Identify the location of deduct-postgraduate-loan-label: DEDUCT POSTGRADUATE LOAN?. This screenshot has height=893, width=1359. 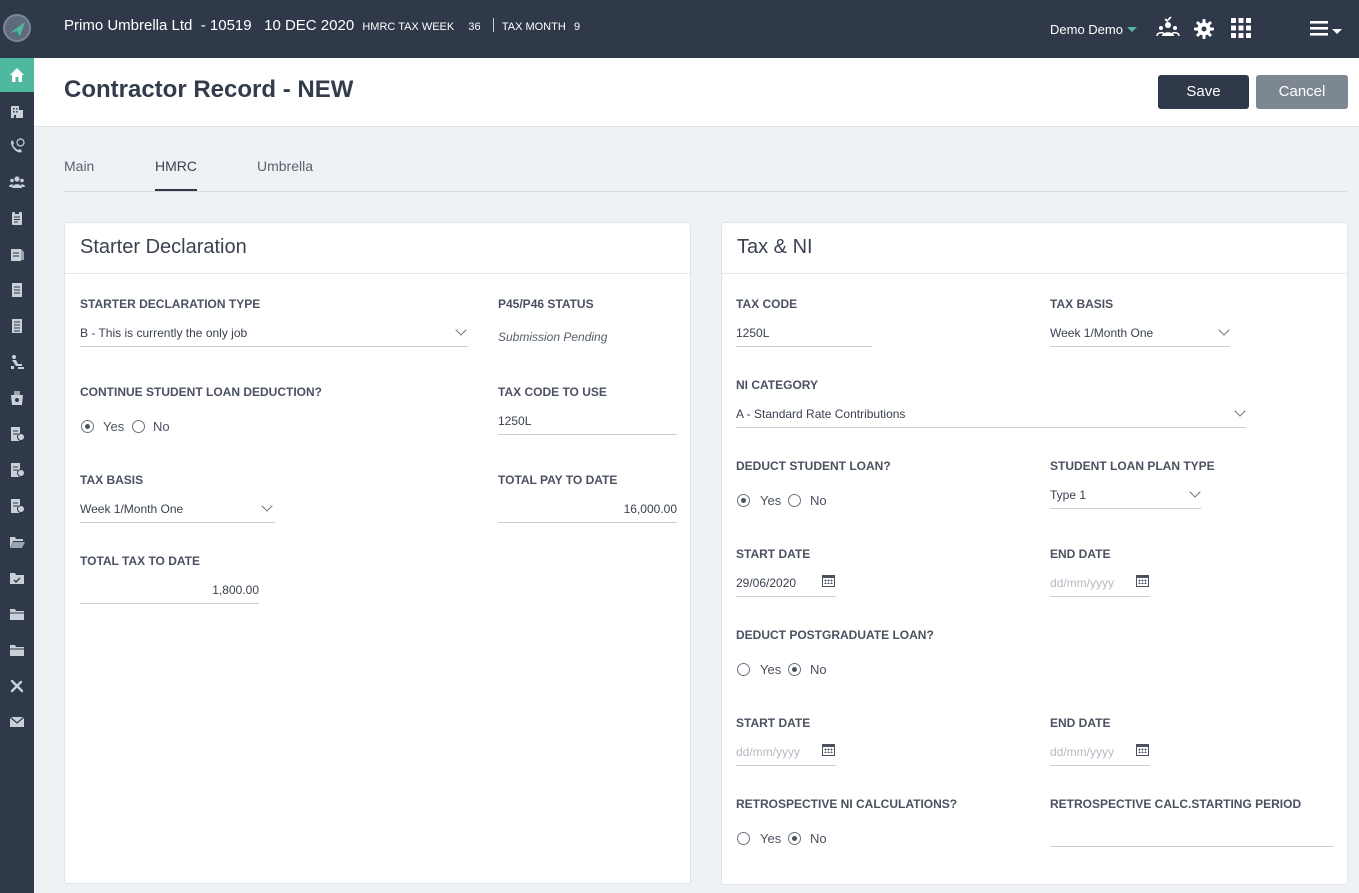
(835, 635).